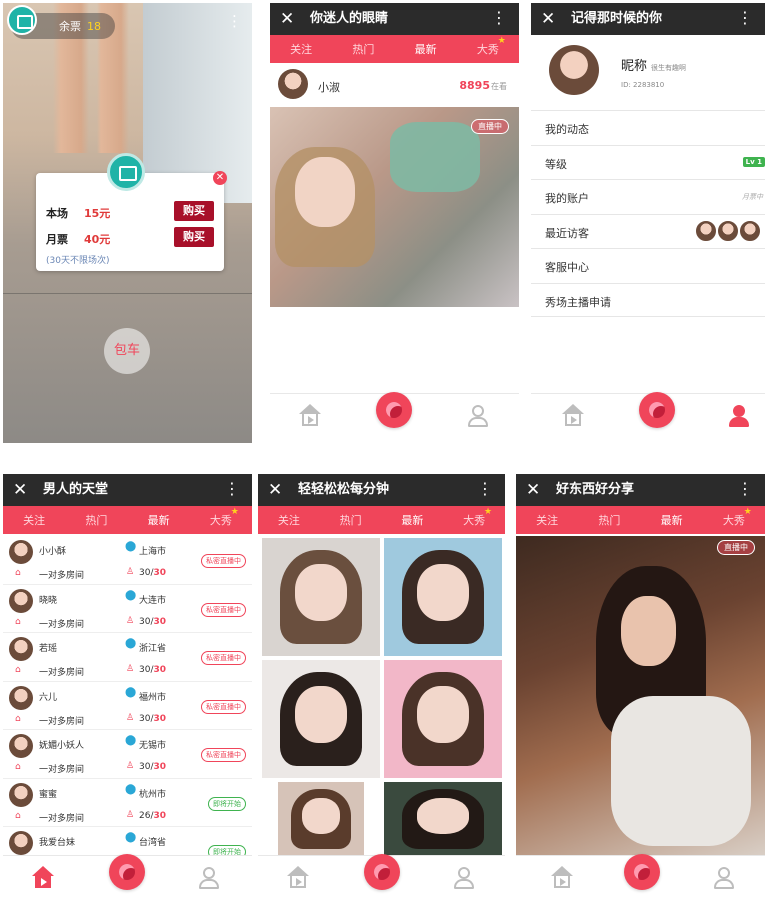 This screenshot has width=768, height=906. I want to click on menu-item-label: 我的账户, so click(567, 198).